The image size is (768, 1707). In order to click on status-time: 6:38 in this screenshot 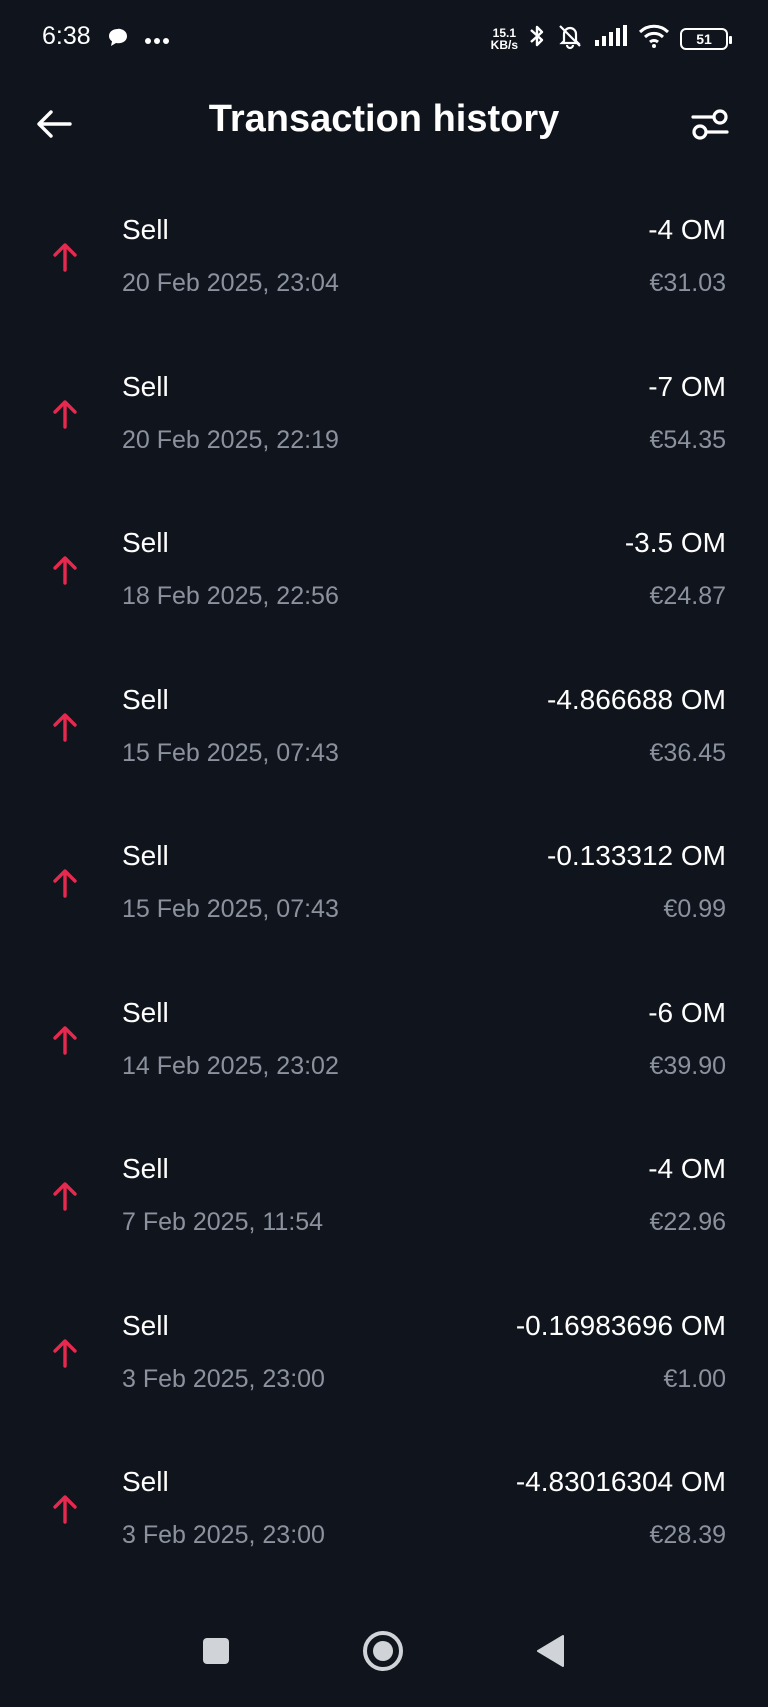, I will do `click(66, 36)`.